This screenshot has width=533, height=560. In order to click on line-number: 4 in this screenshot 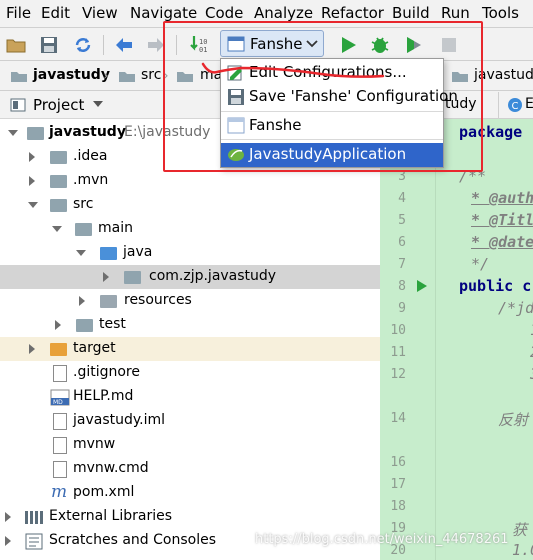, I will do `click(402, 198)`.